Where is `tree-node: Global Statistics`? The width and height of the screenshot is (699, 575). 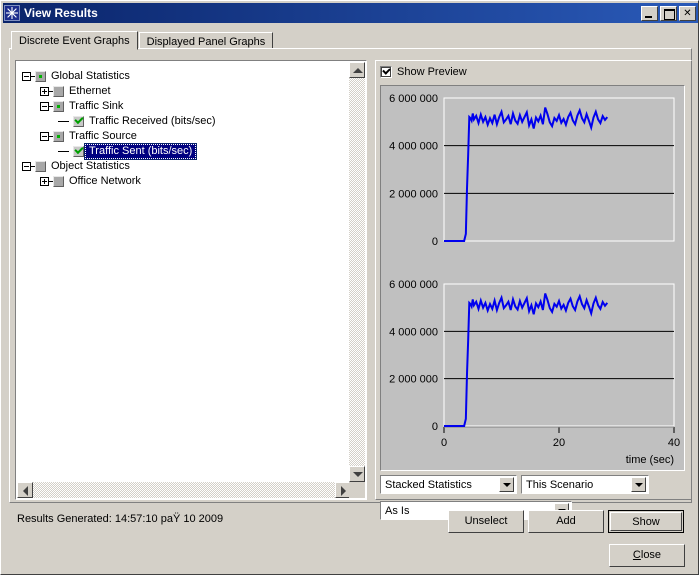 tree-node: Global Statistics is located at coordinates (184, 76).